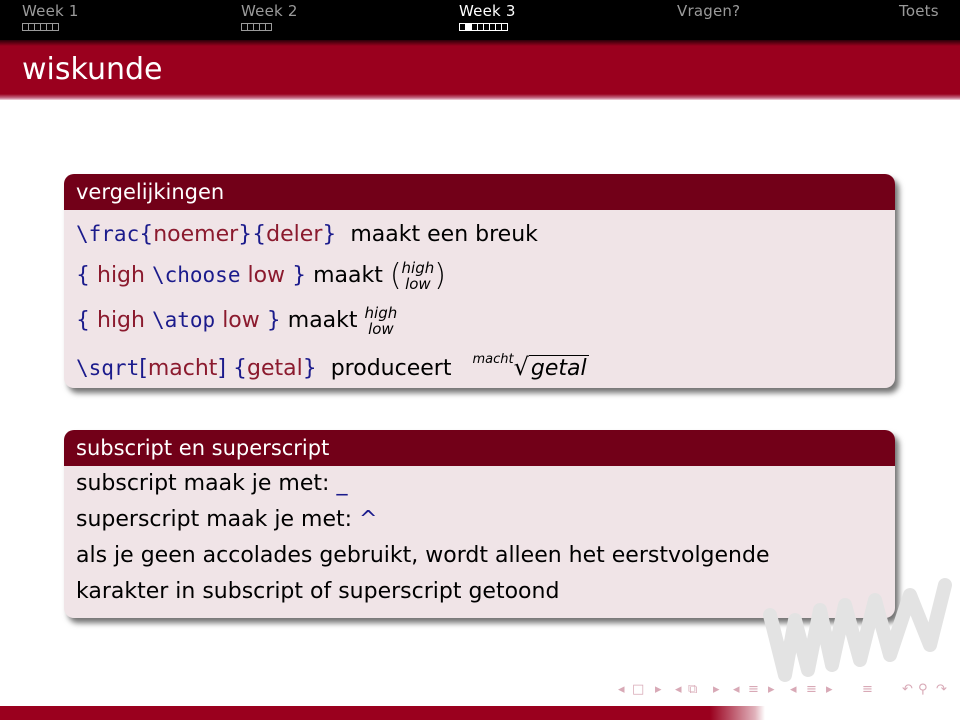 This screenshot has width=960, height=720. I want to click on footer-bar, so click(480, 713).